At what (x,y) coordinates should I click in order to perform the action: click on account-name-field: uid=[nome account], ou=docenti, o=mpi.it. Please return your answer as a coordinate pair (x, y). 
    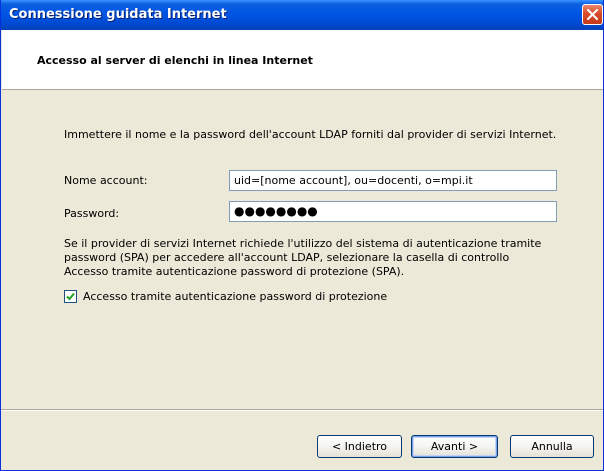
    Looking at the image, I should click on (393, 180).